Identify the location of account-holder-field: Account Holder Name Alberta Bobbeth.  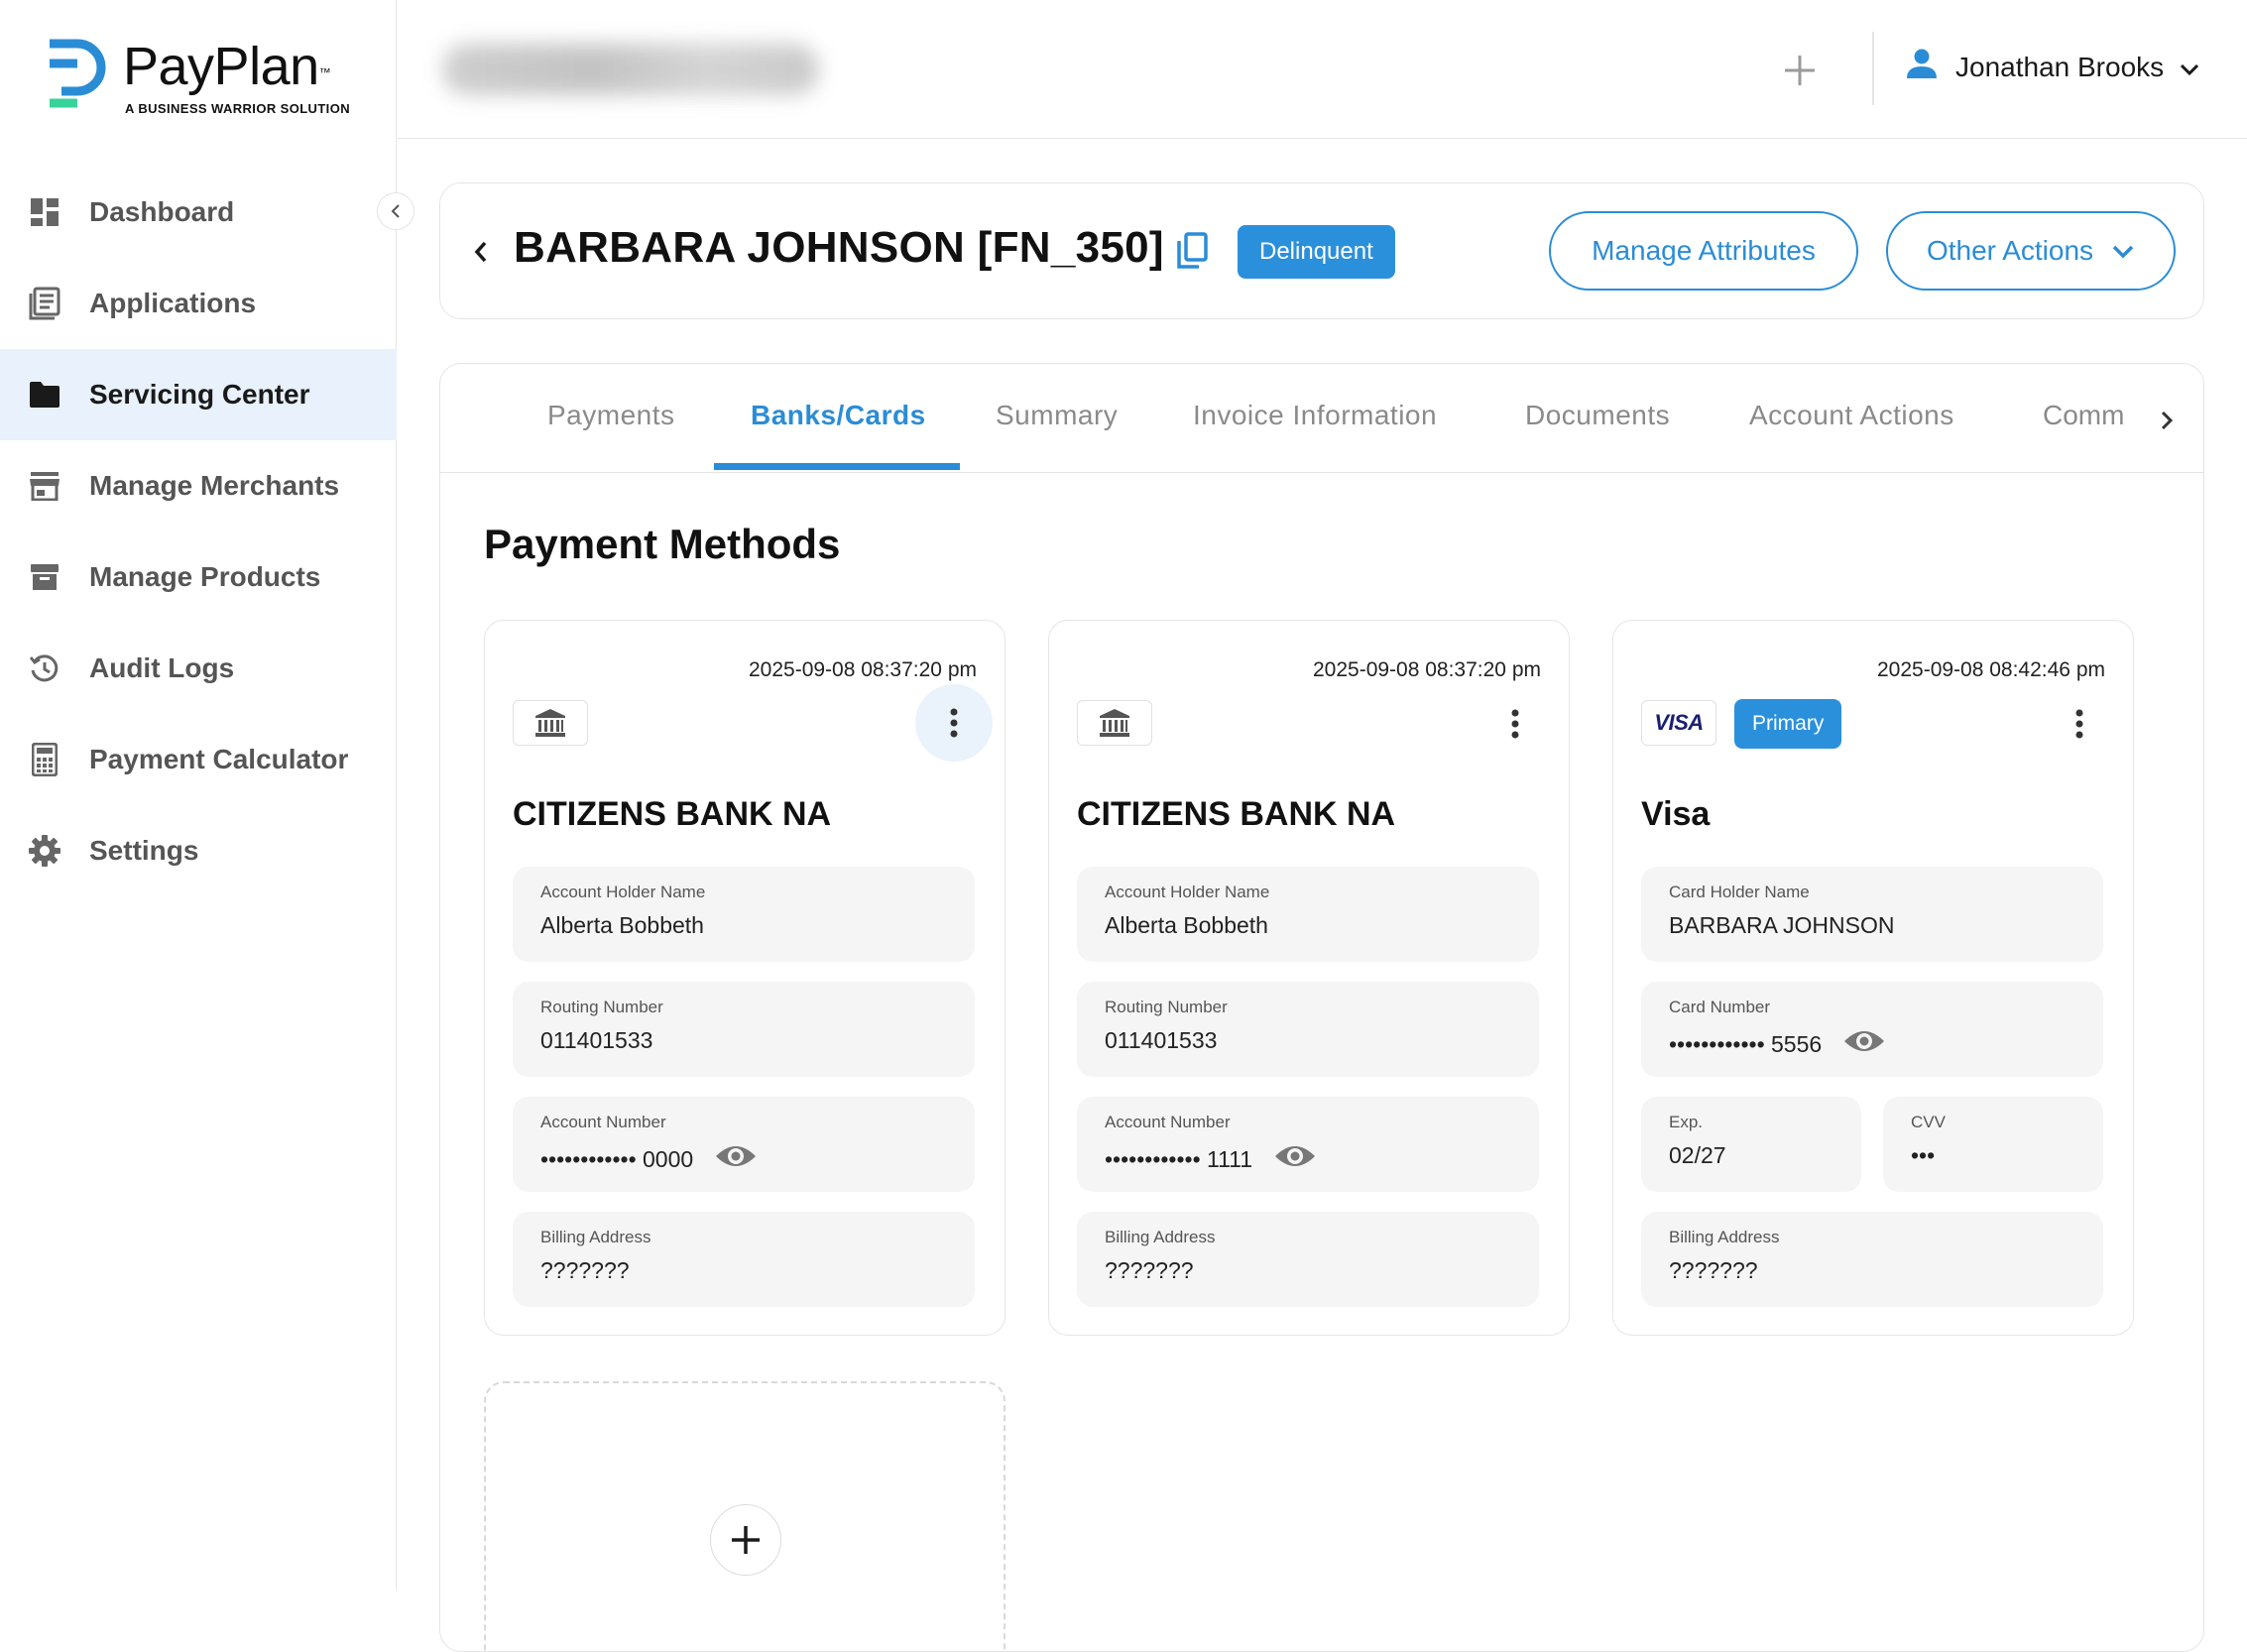
(1308, 914).